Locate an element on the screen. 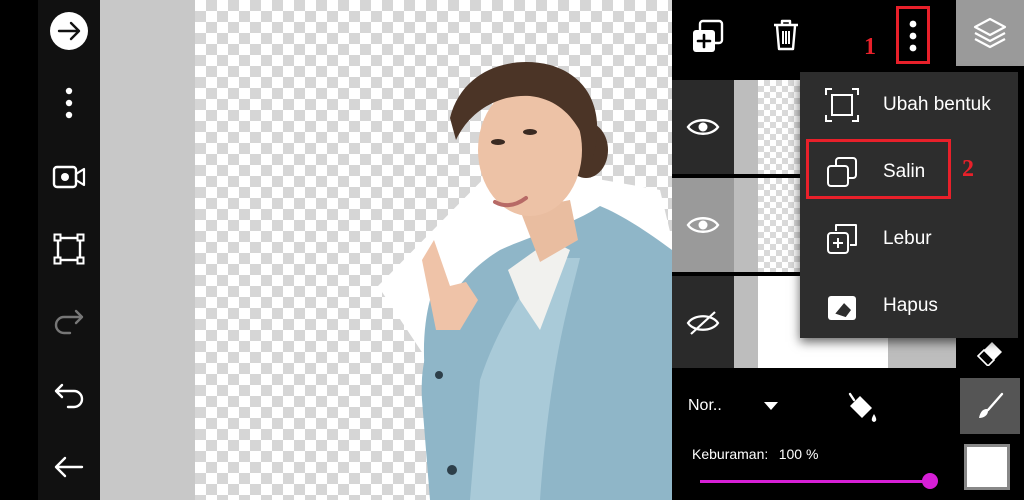 This screenshot has width=1024, height=500. back-arrow-icon is located at coordinates (69, 467).